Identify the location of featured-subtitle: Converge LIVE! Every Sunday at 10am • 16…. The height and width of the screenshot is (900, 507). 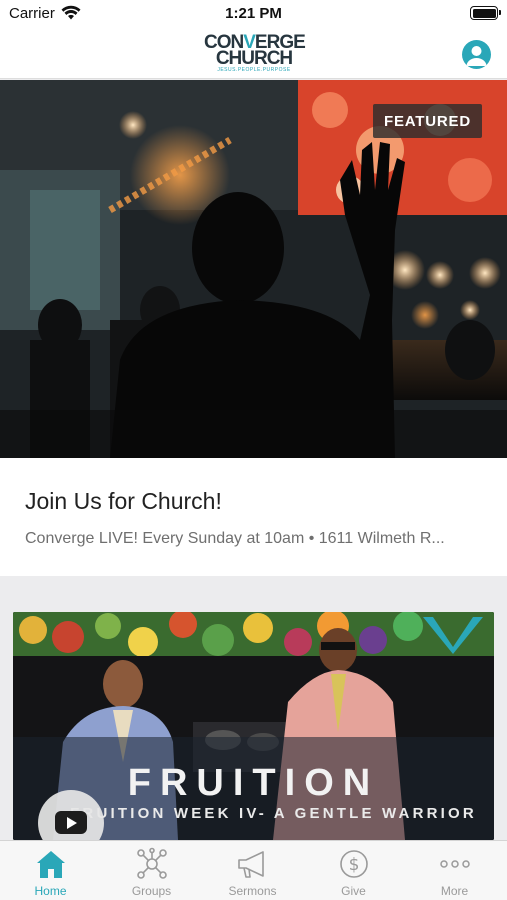
(235, 538).